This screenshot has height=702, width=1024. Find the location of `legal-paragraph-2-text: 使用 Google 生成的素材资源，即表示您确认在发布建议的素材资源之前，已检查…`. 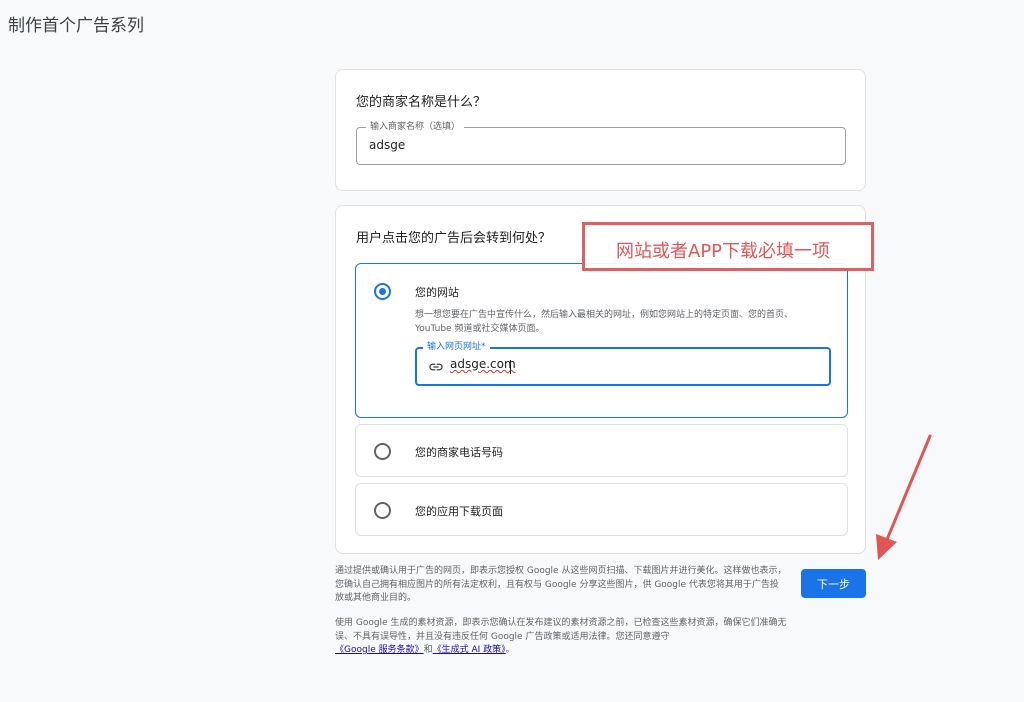

legal-paragraph-2-text: 使用 Google 生成的素材资源，即表示您确认在发布建议的素材资源之前，已检查… is located at coordinates (561, 630).